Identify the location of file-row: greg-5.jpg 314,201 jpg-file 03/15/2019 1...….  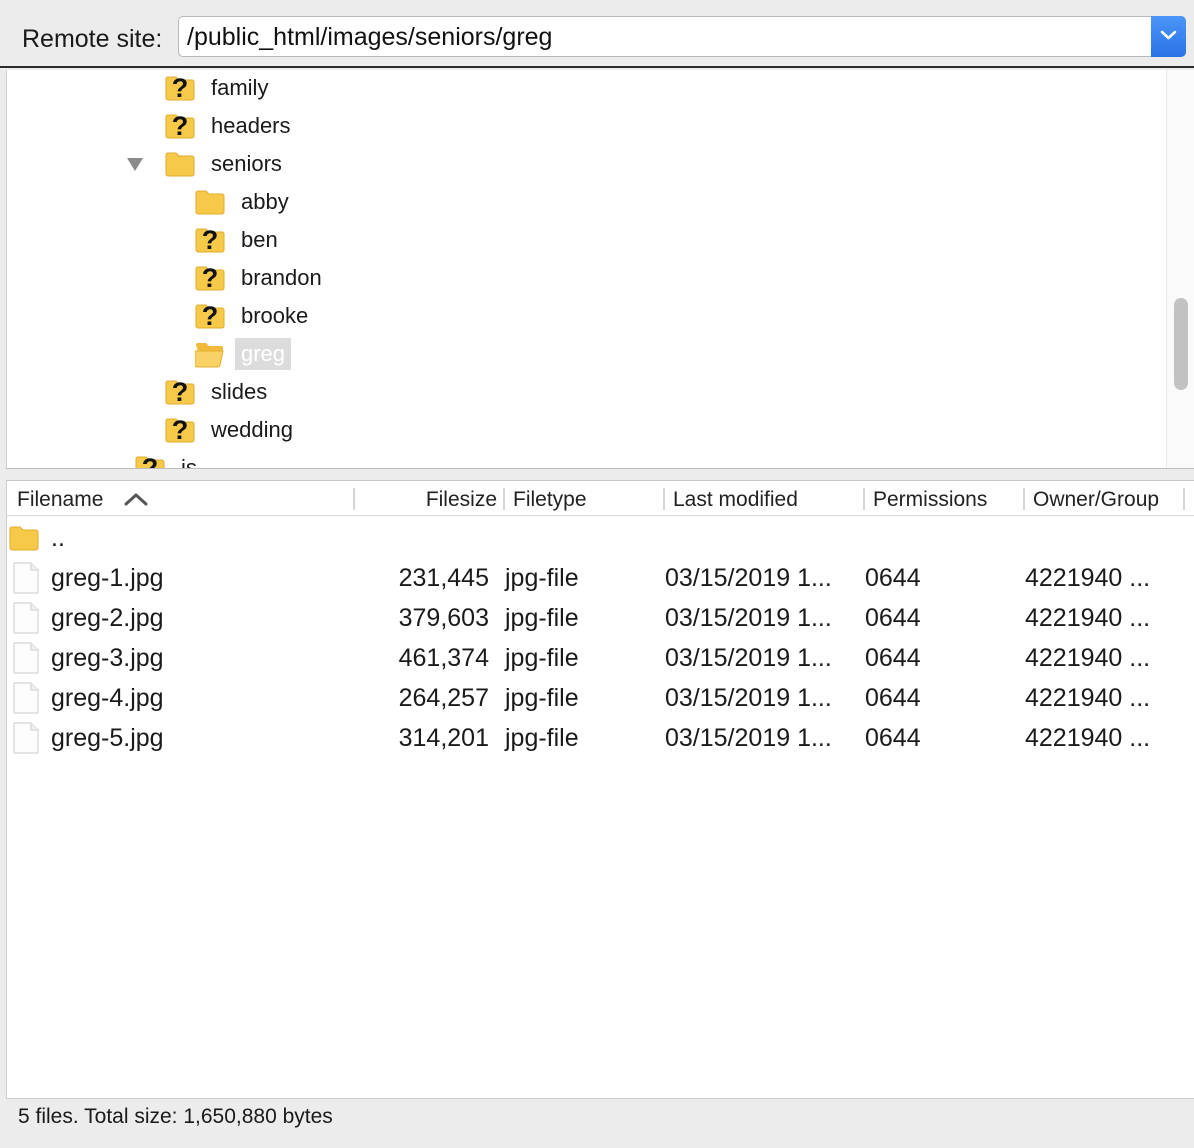
(600, 738).